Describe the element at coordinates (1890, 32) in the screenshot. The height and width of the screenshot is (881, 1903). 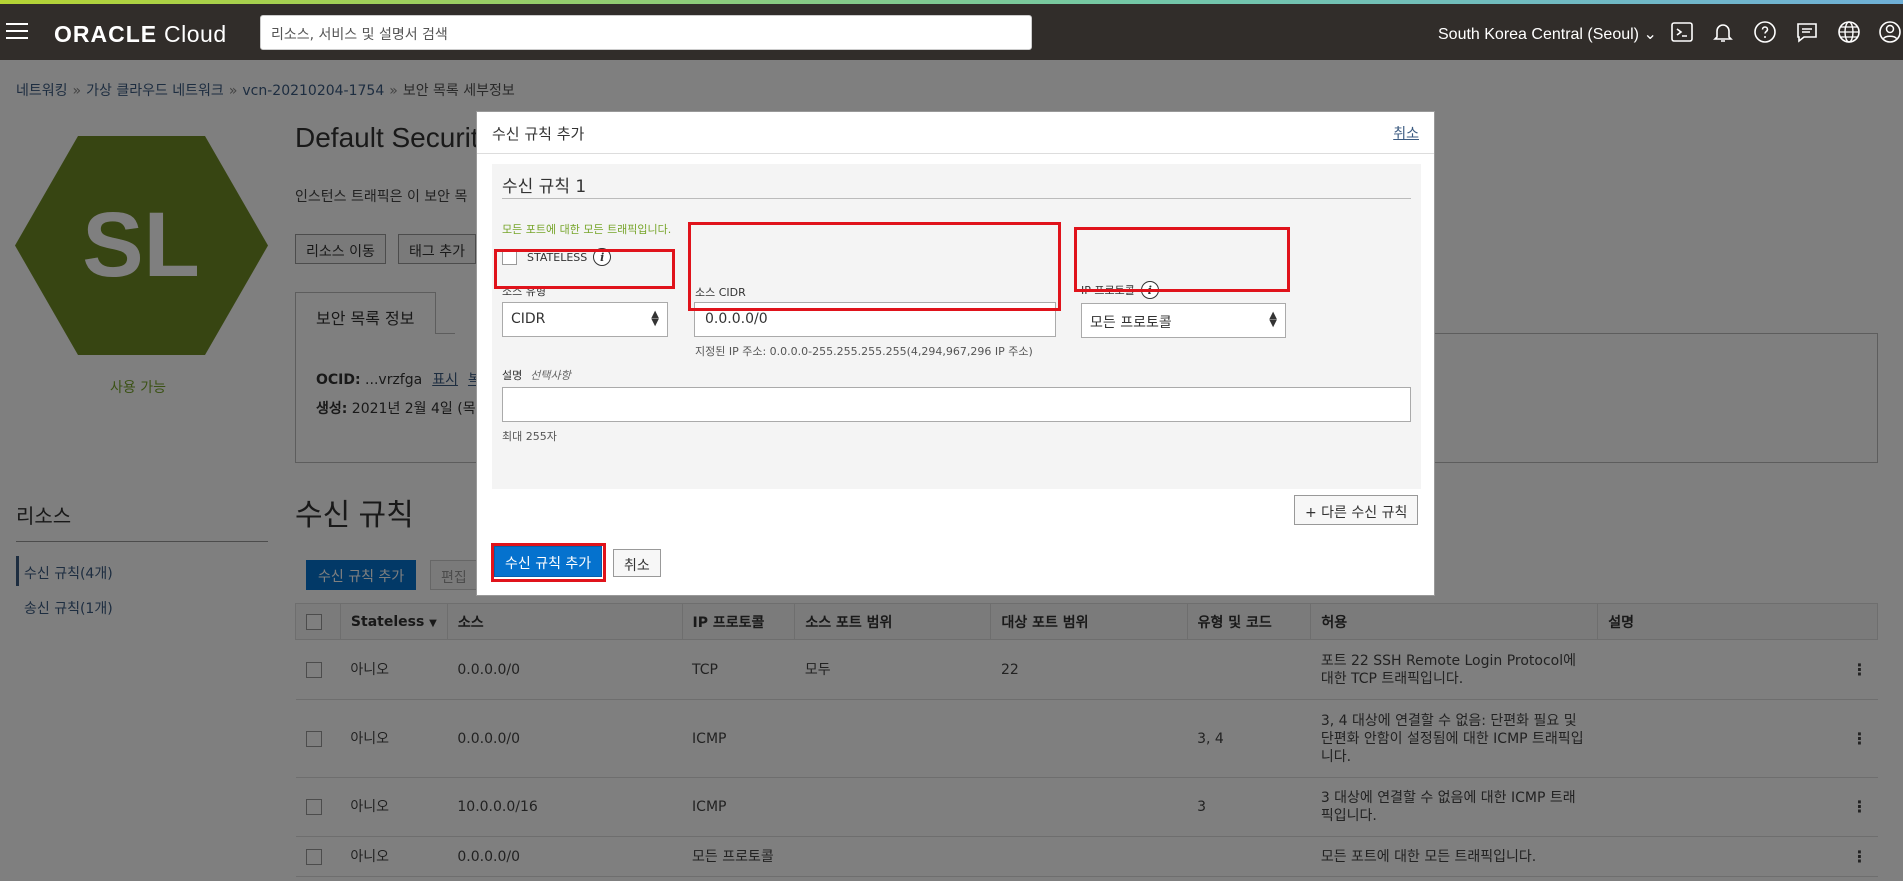
I see `user-profile-icon` at that location.